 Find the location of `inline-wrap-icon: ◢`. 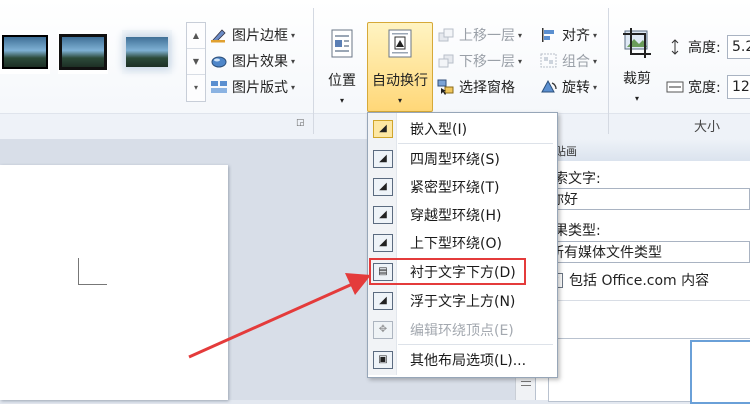

inline-wrap-icon: ◢ is located at coordinates (383, 128).